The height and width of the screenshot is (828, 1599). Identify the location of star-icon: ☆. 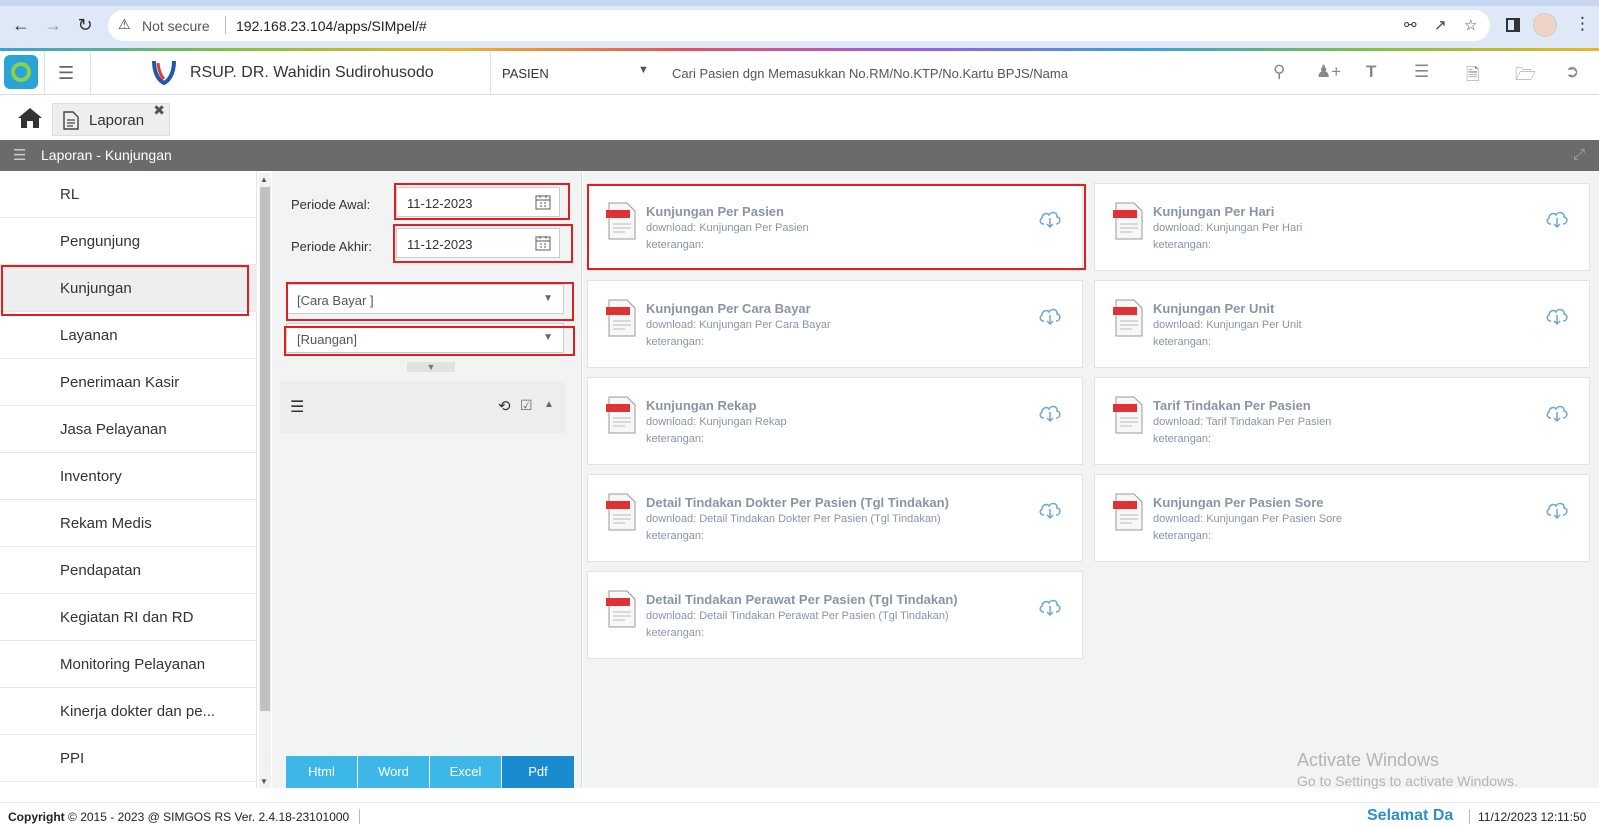
(1470, 25).